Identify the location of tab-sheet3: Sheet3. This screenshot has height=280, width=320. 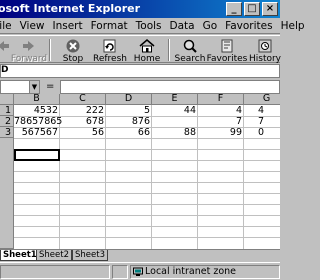
(90, 255).